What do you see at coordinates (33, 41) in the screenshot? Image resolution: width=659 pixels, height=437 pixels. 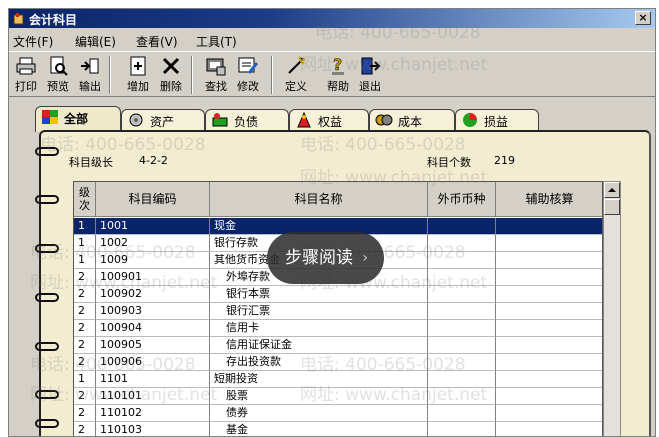 I see `menu-file: 文件(F)` at bounding box center [33, 41].